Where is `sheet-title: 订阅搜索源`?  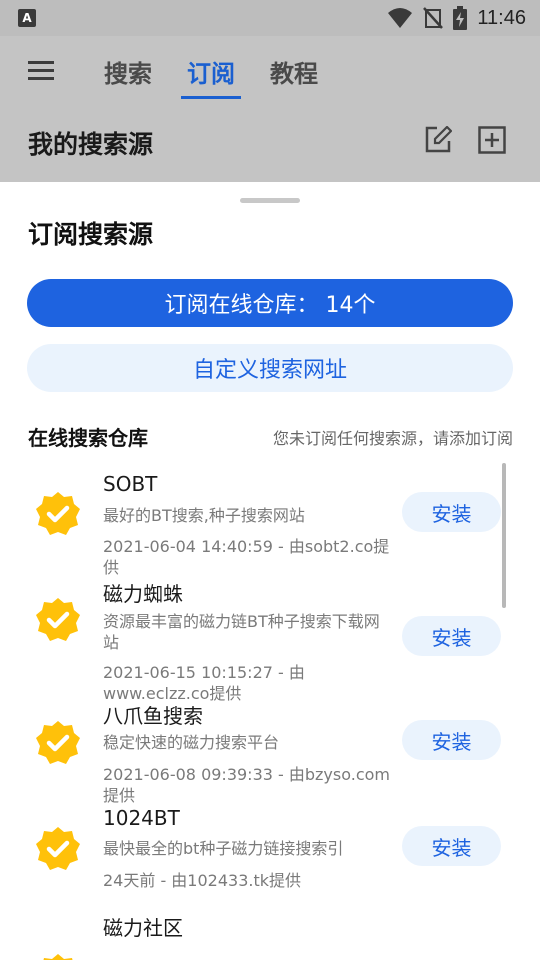 sheet-title: 订阅搜索源 is located at coordinates (91, 234).